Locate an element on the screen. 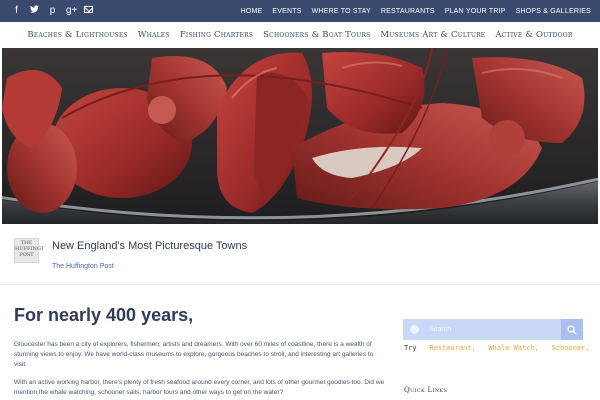 The image size is (600, 400). page-headline: For nearly 400 years, is located at coordinates (104, 315).